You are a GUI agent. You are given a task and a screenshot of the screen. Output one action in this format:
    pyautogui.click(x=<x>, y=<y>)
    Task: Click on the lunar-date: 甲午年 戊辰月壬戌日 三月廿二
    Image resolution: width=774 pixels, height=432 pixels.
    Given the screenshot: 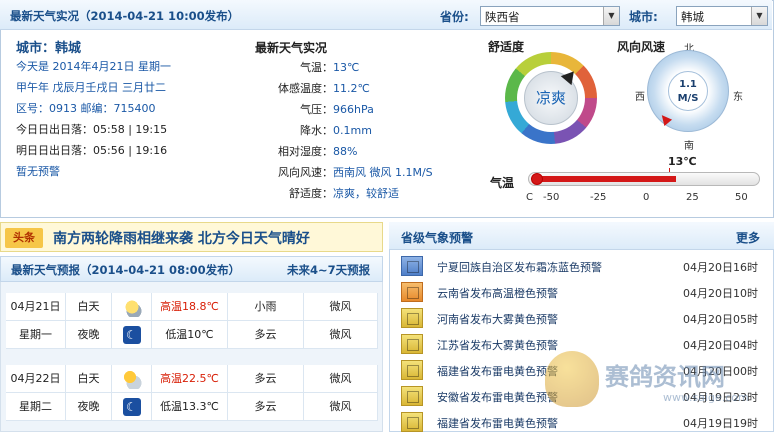 What is the action you would take?
    pyautogui.click(x=91, y=87)
    